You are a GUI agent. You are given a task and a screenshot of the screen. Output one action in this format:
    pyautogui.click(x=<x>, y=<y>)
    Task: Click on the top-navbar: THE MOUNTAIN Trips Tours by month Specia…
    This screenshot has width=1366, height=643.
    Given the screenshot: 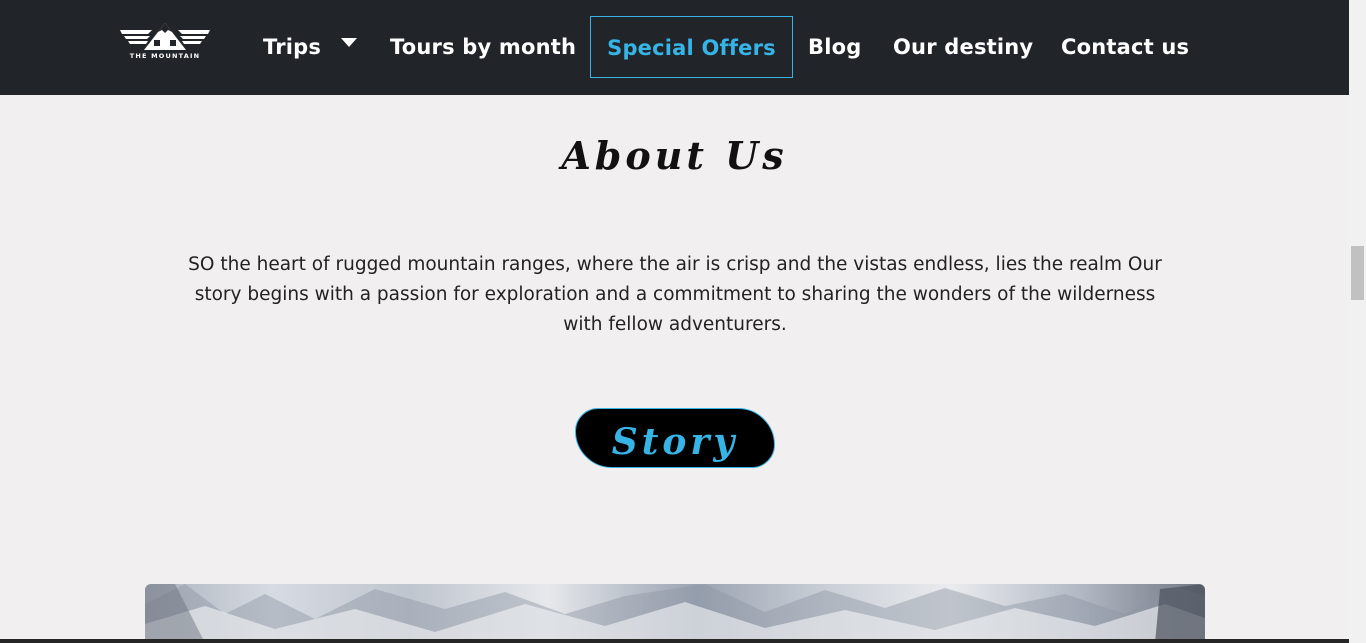 What is the action you would take?
    pyautogui.click(x=674, y=47)
    